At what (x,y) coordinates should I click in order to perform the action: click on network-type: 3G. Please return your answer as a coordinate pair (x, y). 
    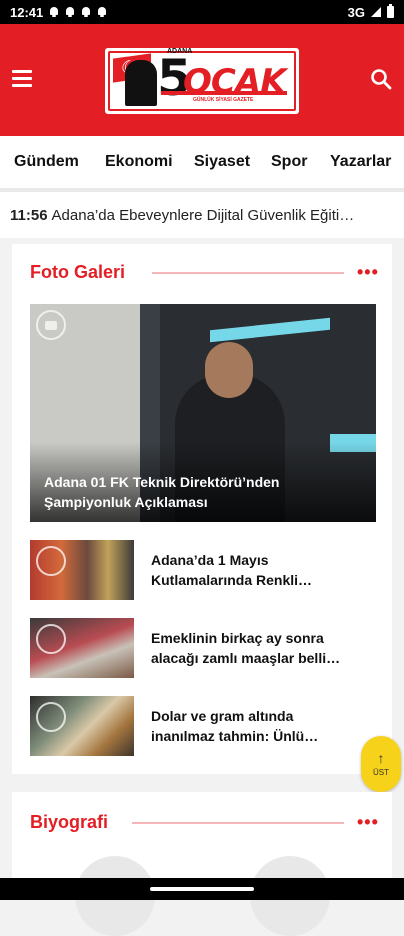
    Looking at the image, I should click on (356, 12).